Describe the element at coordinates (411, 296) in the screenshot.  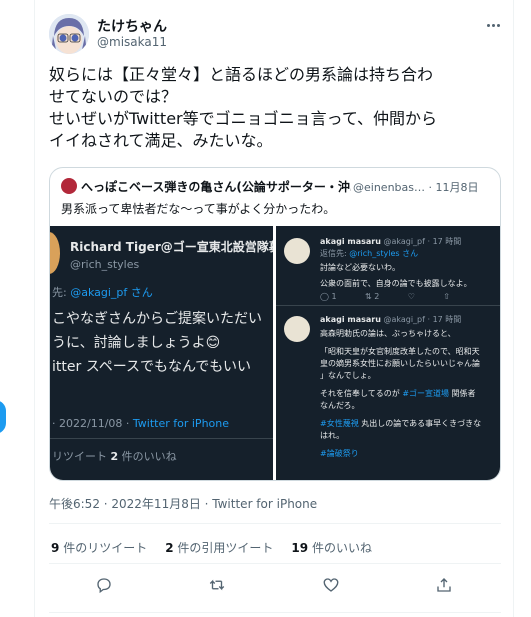
I see `screenshot-like-icon: ♡` at that location.